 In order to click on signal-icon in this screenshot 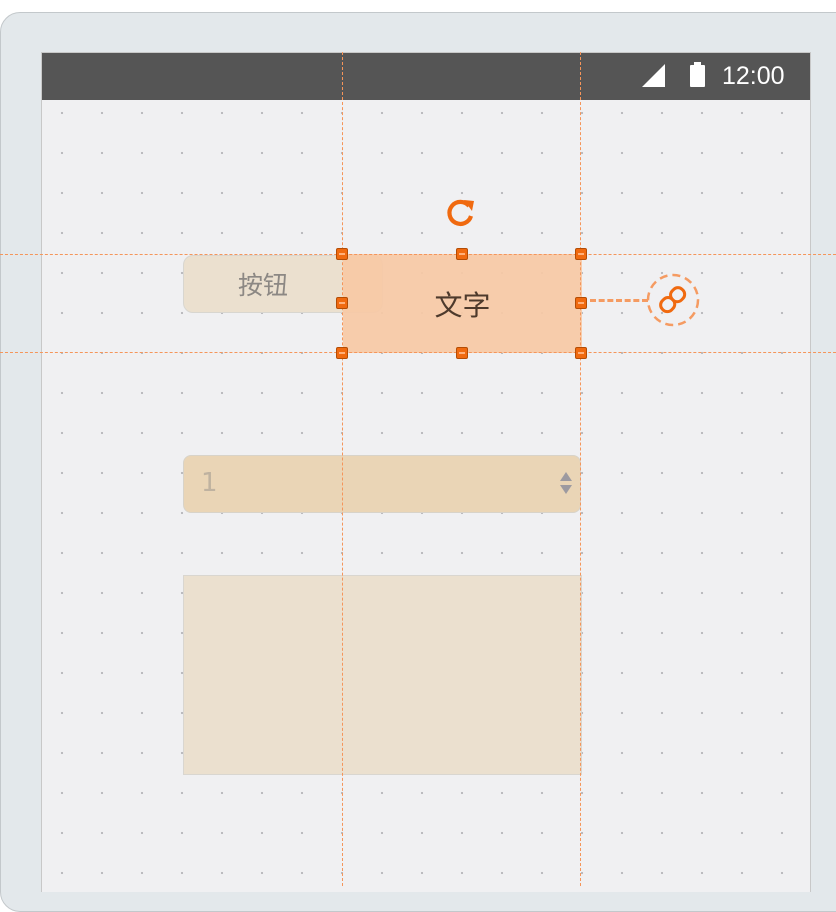, I will do `click(653, 75)`.